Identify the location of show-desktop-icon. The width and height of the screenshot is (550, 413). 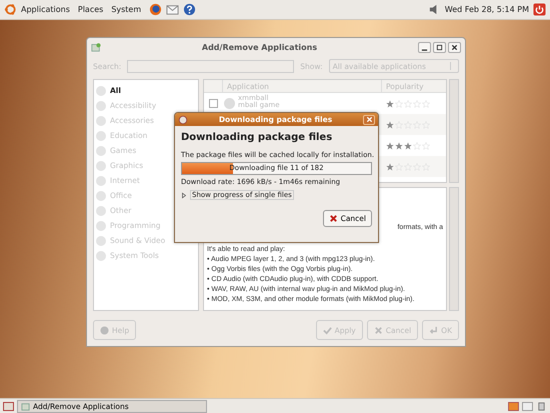
(8, 406).